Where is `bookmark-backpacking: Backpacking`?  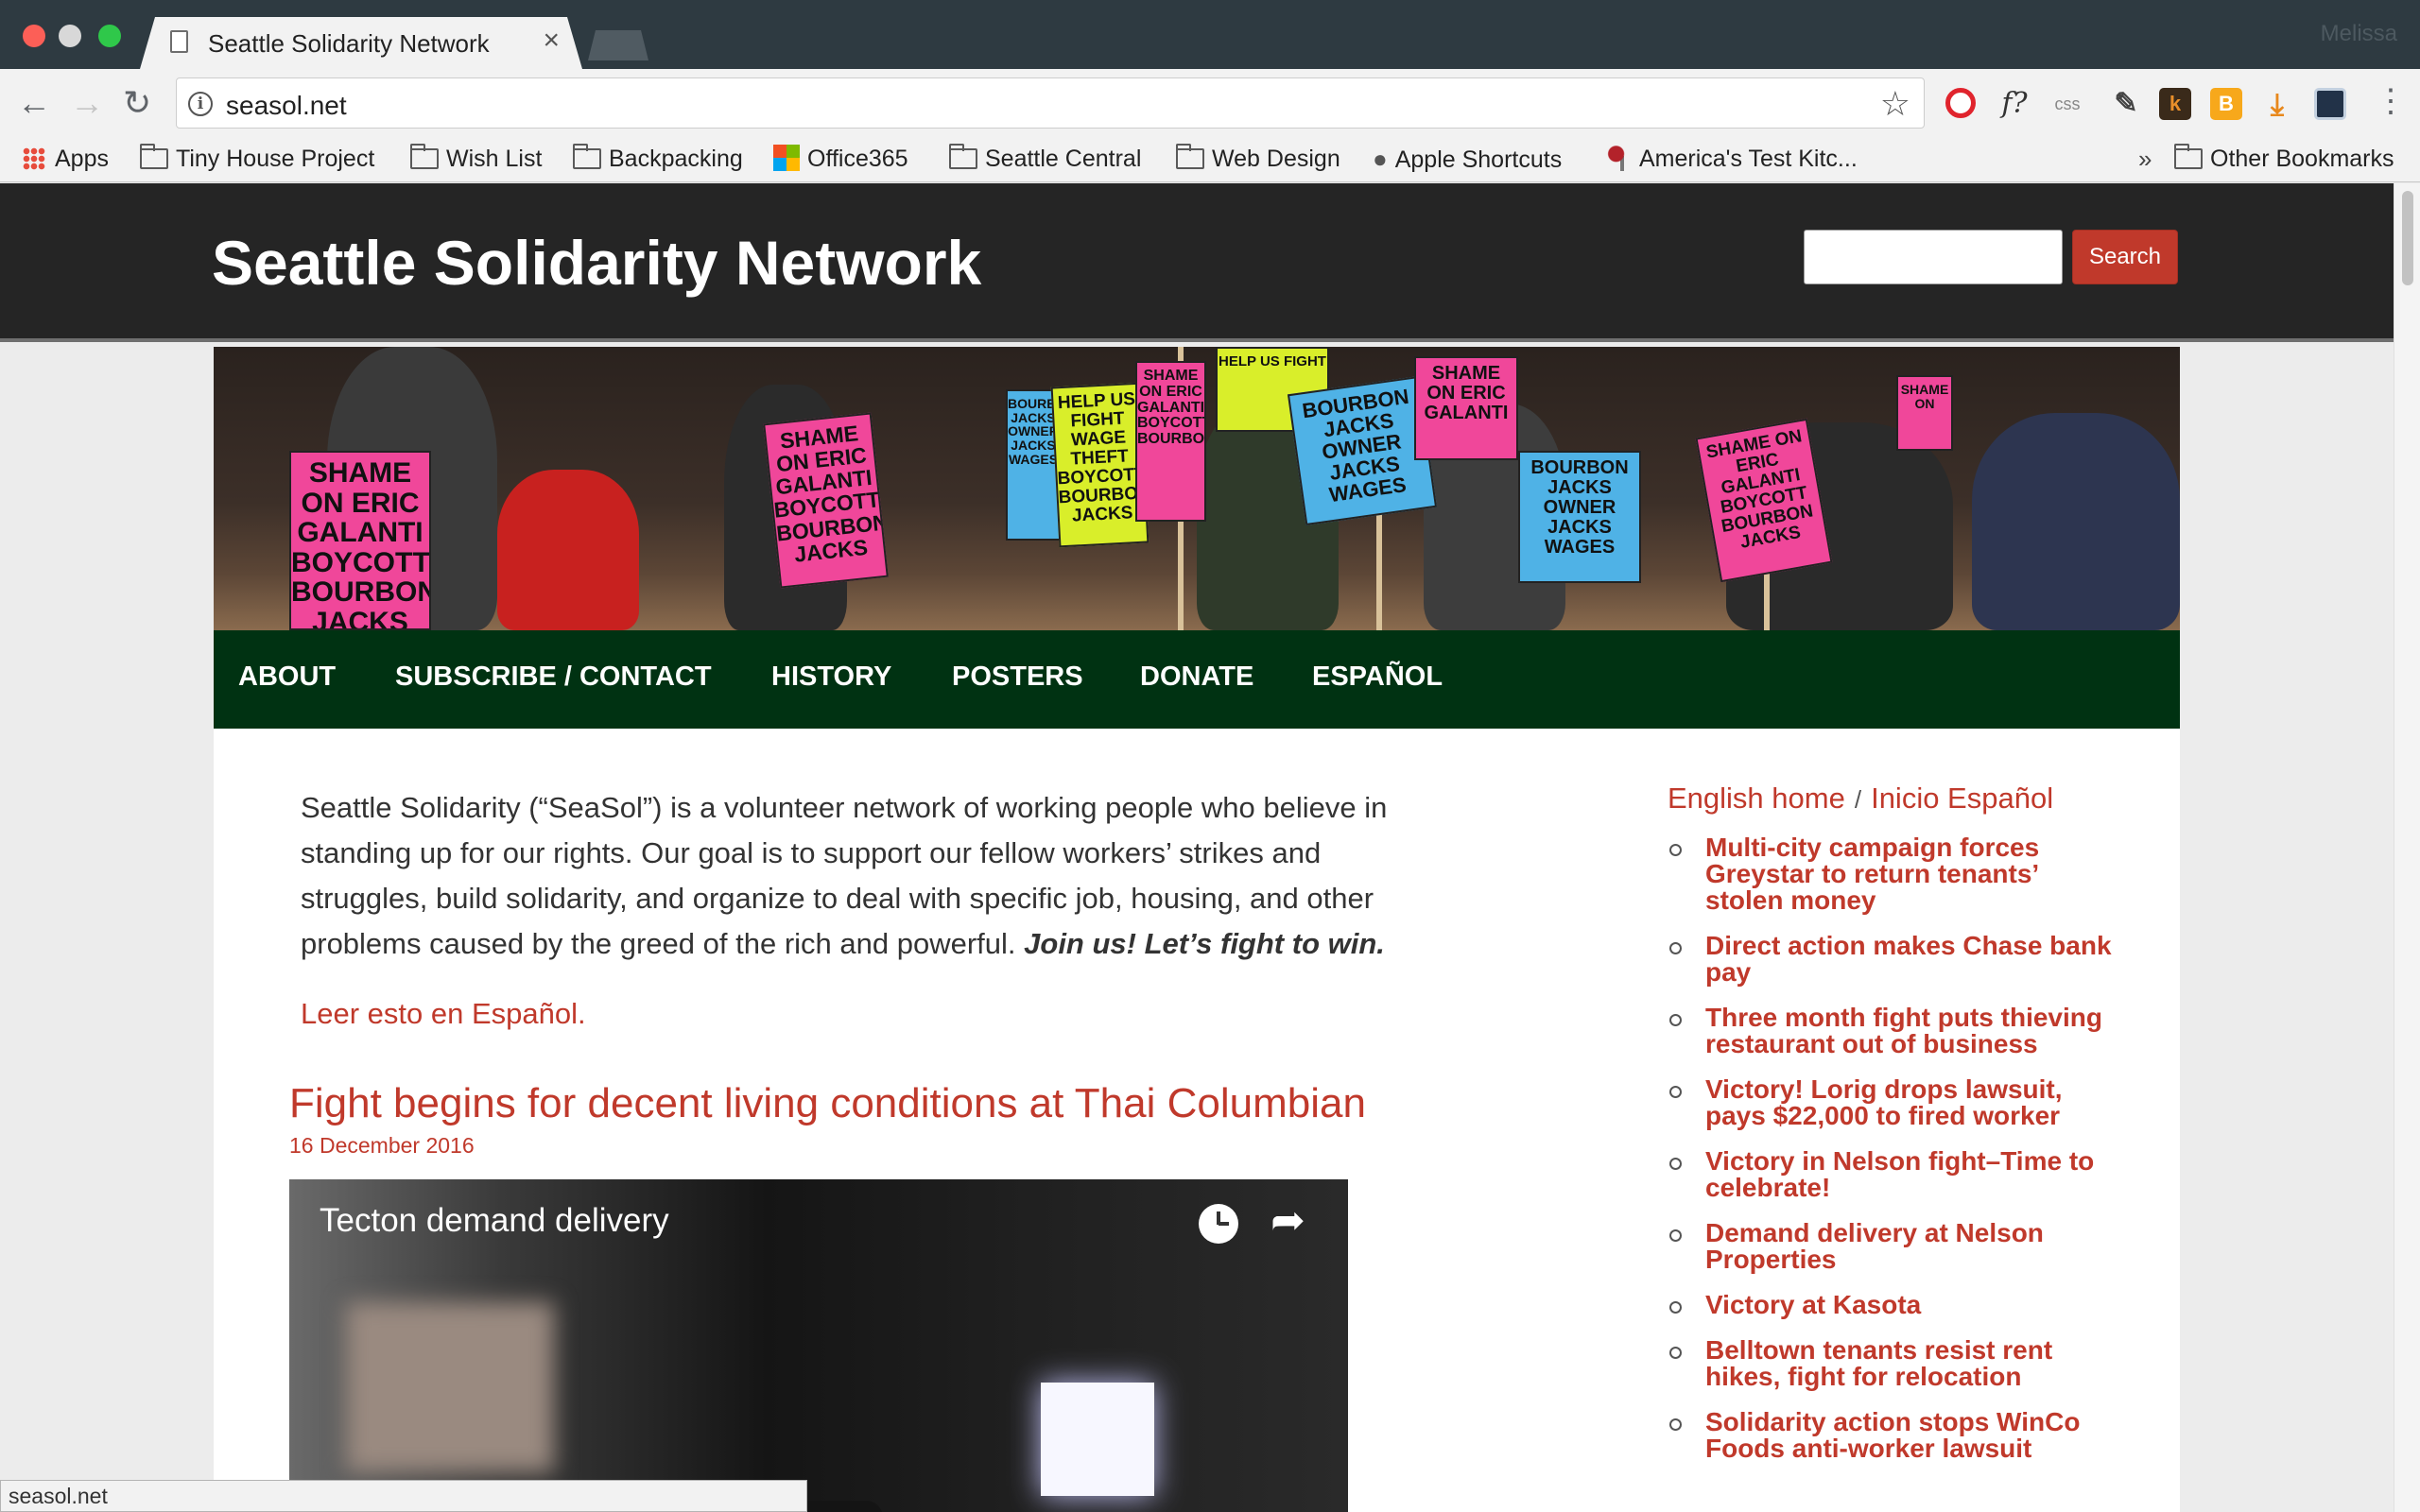 bookmark-backpacking: Backpacking is located at coordinates (658, 159).